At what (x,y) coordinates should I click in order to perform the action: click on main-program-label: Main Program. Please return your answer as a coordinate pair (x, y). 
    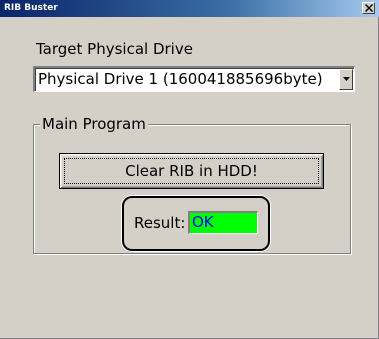
    Looking at the image, I should click on (94, 124).